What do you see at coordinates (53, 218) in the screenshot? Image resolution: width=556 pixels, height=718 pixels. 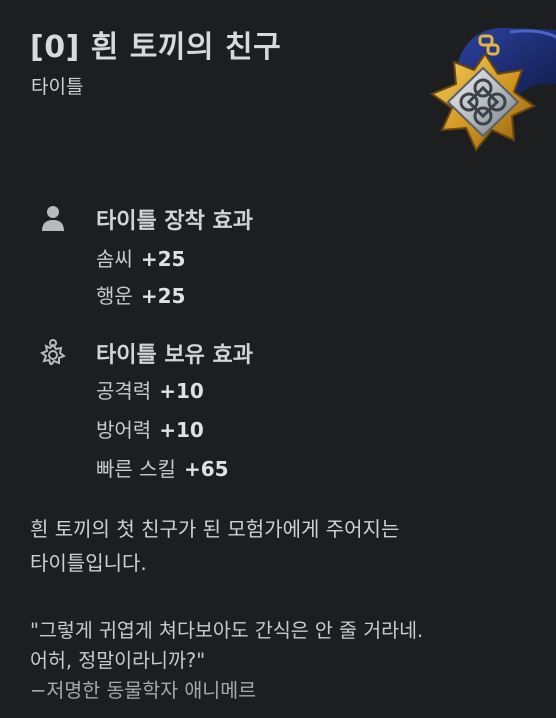 I see `person-icon` at bounding box center [53, 218].